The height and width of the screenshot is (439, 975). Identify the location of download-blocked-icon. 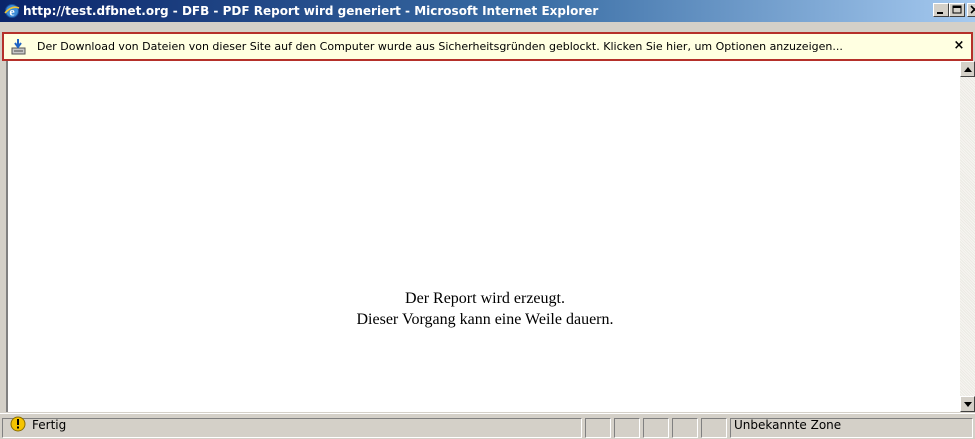
(19, 47).